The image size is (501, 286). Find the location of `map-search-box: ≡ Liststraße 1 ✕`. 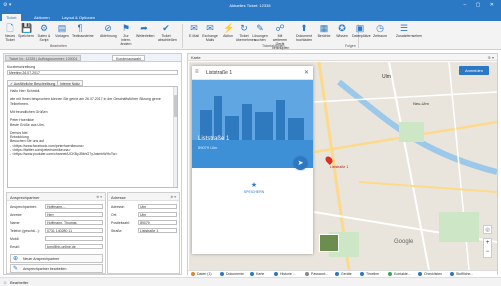

map-search-box: ≡ Liststraße 1 ✕ is located at coordinates (252, 73).